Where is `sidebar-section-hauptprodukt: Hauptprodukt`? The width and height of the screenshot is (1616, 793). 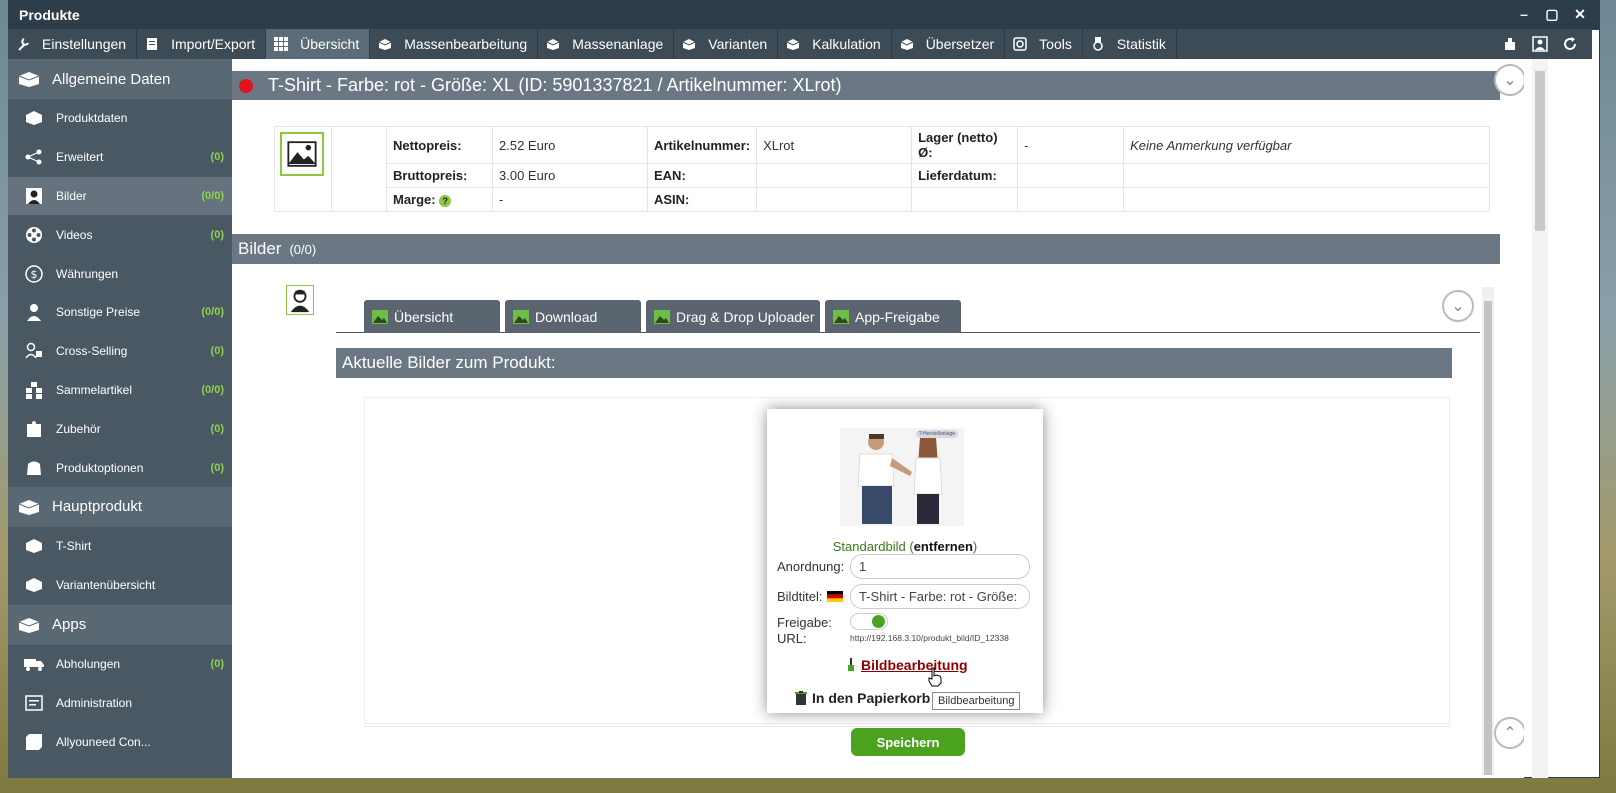
sidebar-section-hauptprodukt: Hauptprodukt is located at coordinates (120, 506).